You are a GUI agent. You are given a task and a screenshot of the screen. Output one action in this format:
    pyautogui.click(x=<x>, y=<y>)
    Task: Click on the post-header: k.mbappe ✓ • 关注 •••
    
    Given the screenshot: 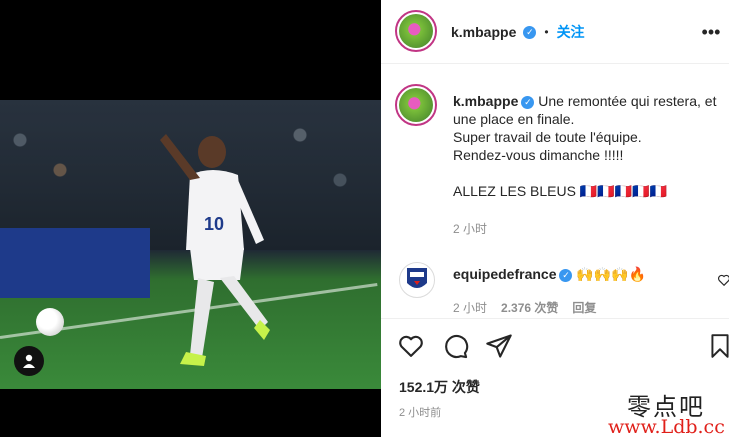 What is the action you would take?
    pyautogui.click(x=555, y=32)
    